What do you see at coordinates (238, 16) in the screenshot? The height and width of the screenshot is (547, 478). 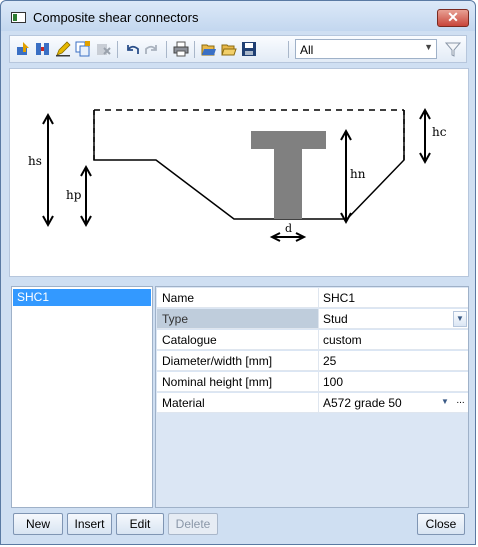 I see `title-bar: Composite shear connectors ✕` at bounding box center [238, 16].